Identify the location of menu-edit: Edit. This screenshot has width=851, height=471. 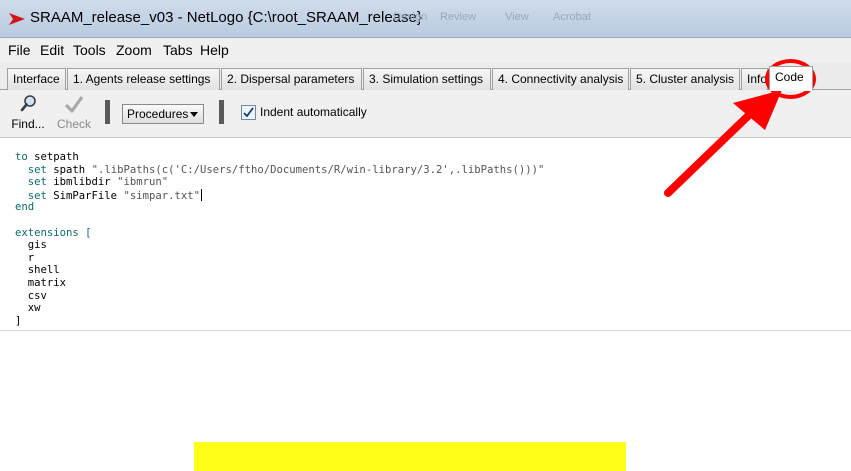
(52, 50).